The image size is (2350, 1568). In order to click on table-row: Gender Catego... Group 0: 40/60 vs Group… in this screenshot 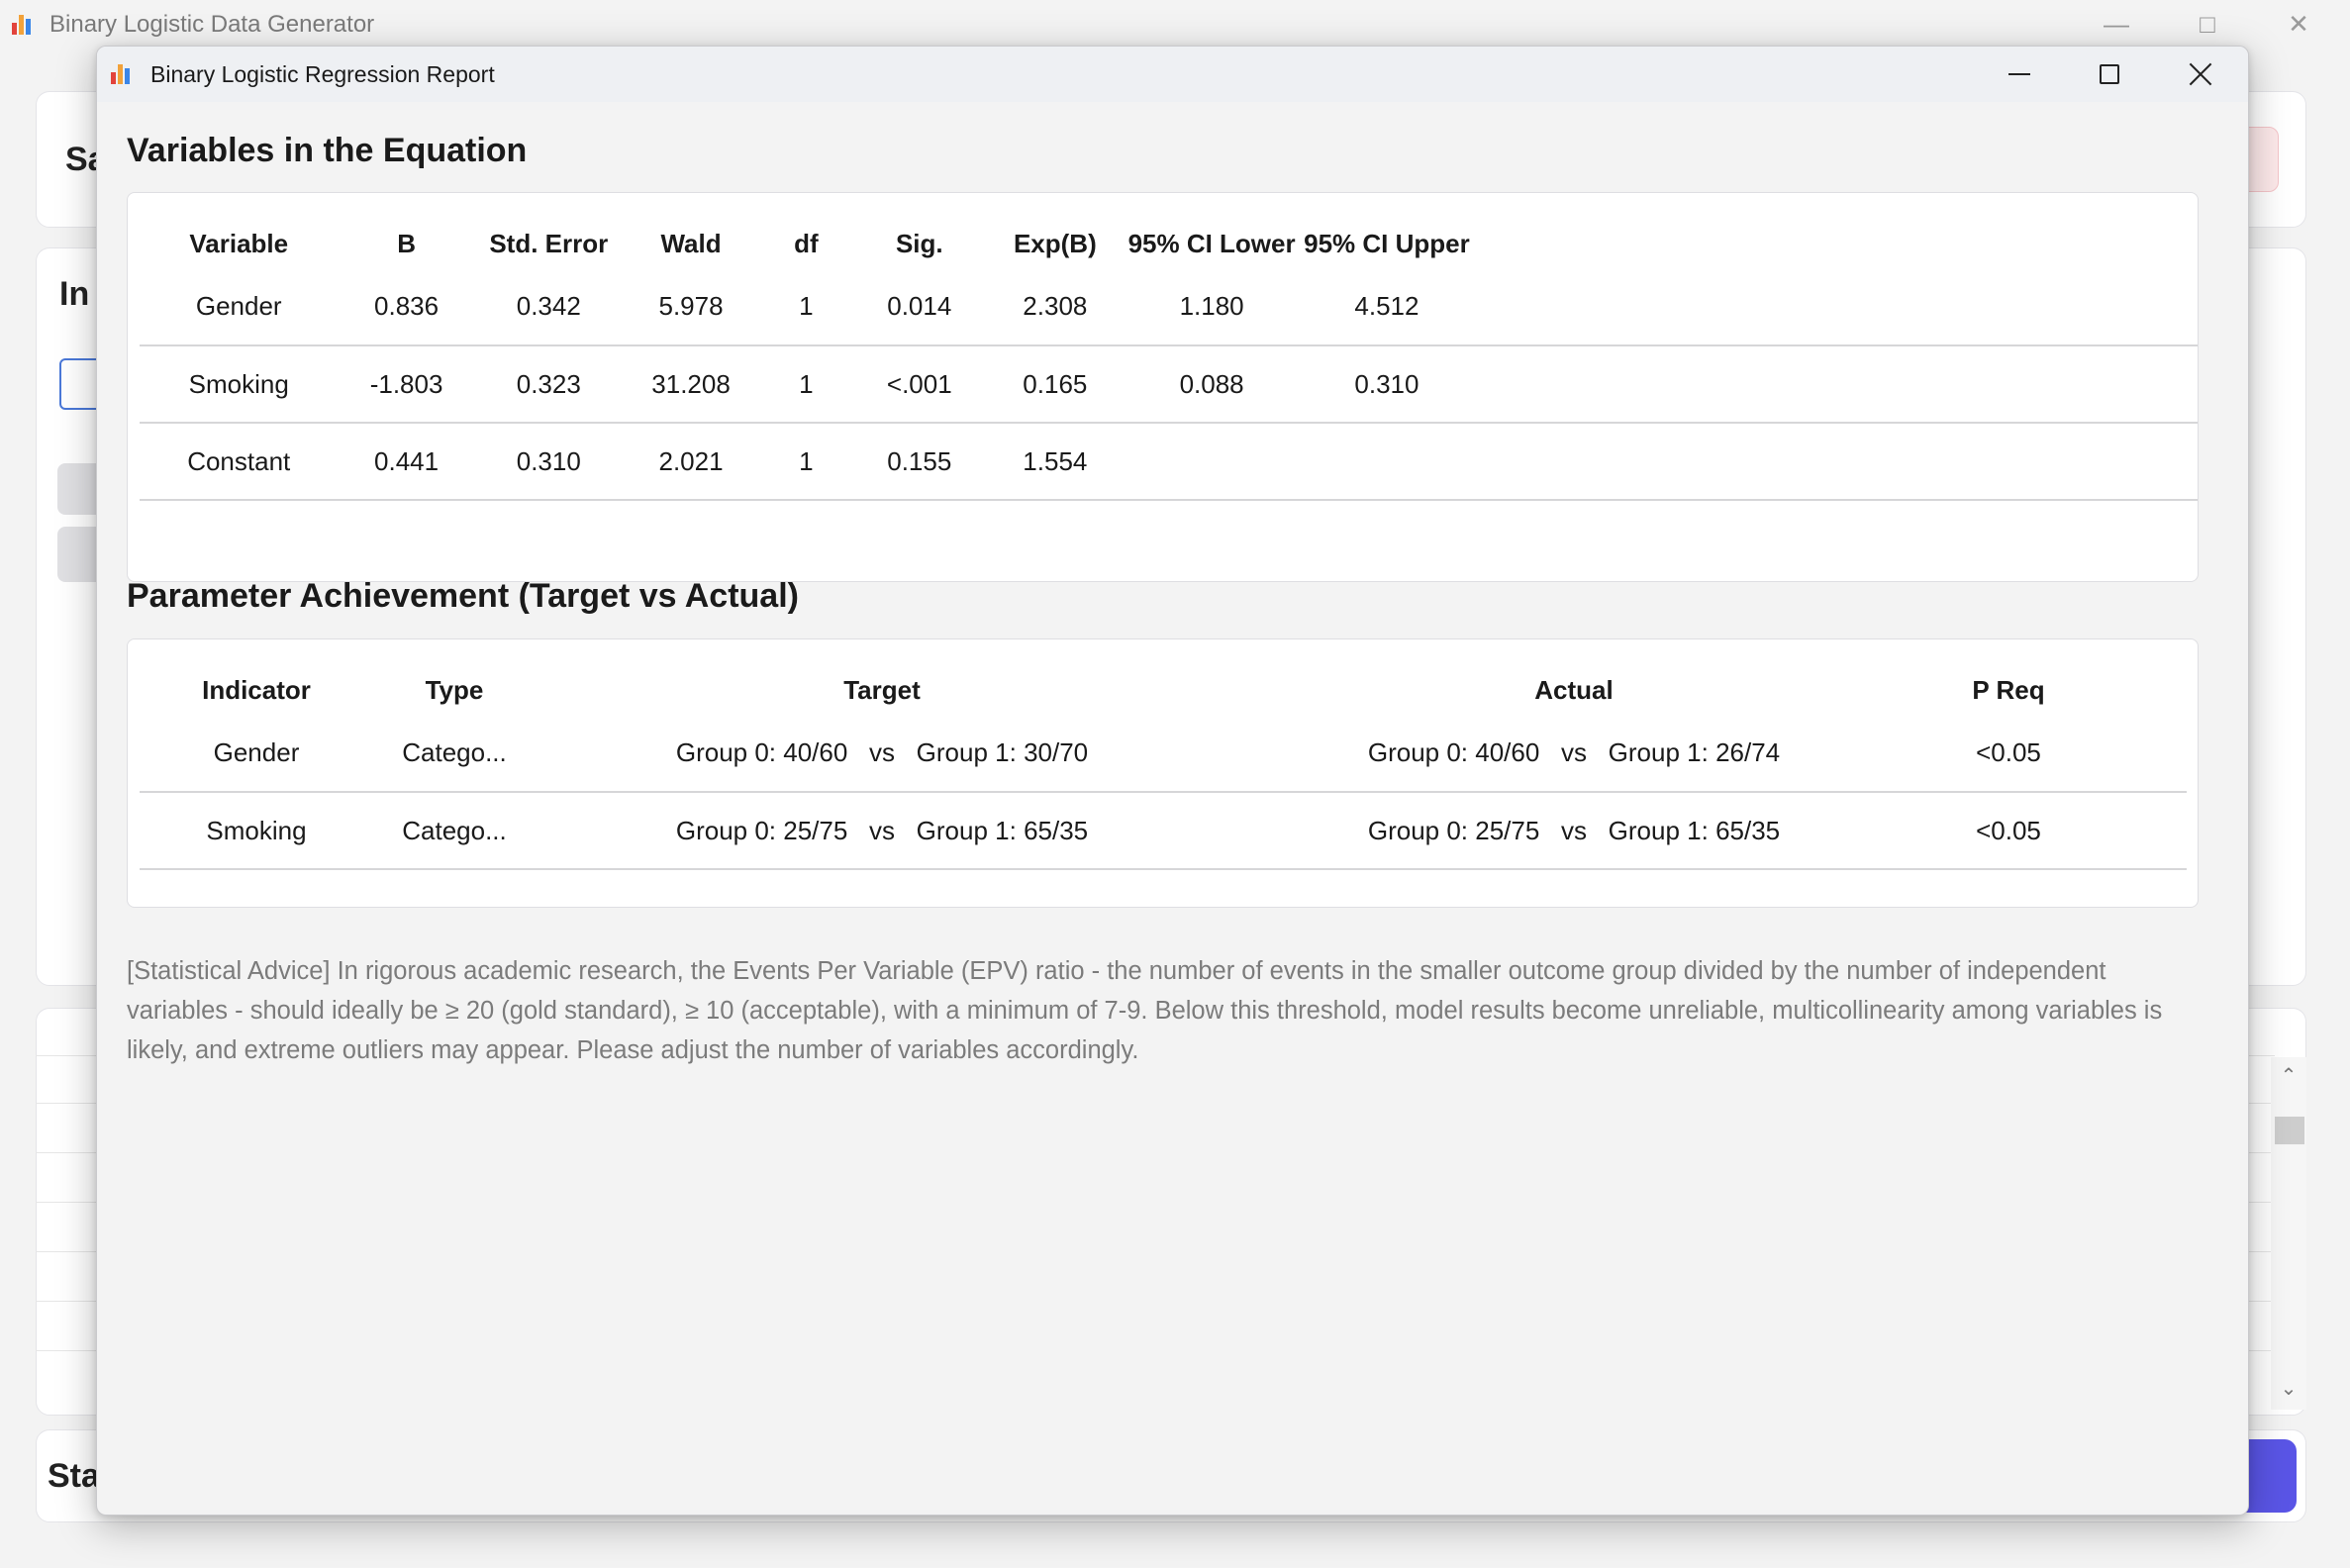, I will do `click(1163, 754)`.